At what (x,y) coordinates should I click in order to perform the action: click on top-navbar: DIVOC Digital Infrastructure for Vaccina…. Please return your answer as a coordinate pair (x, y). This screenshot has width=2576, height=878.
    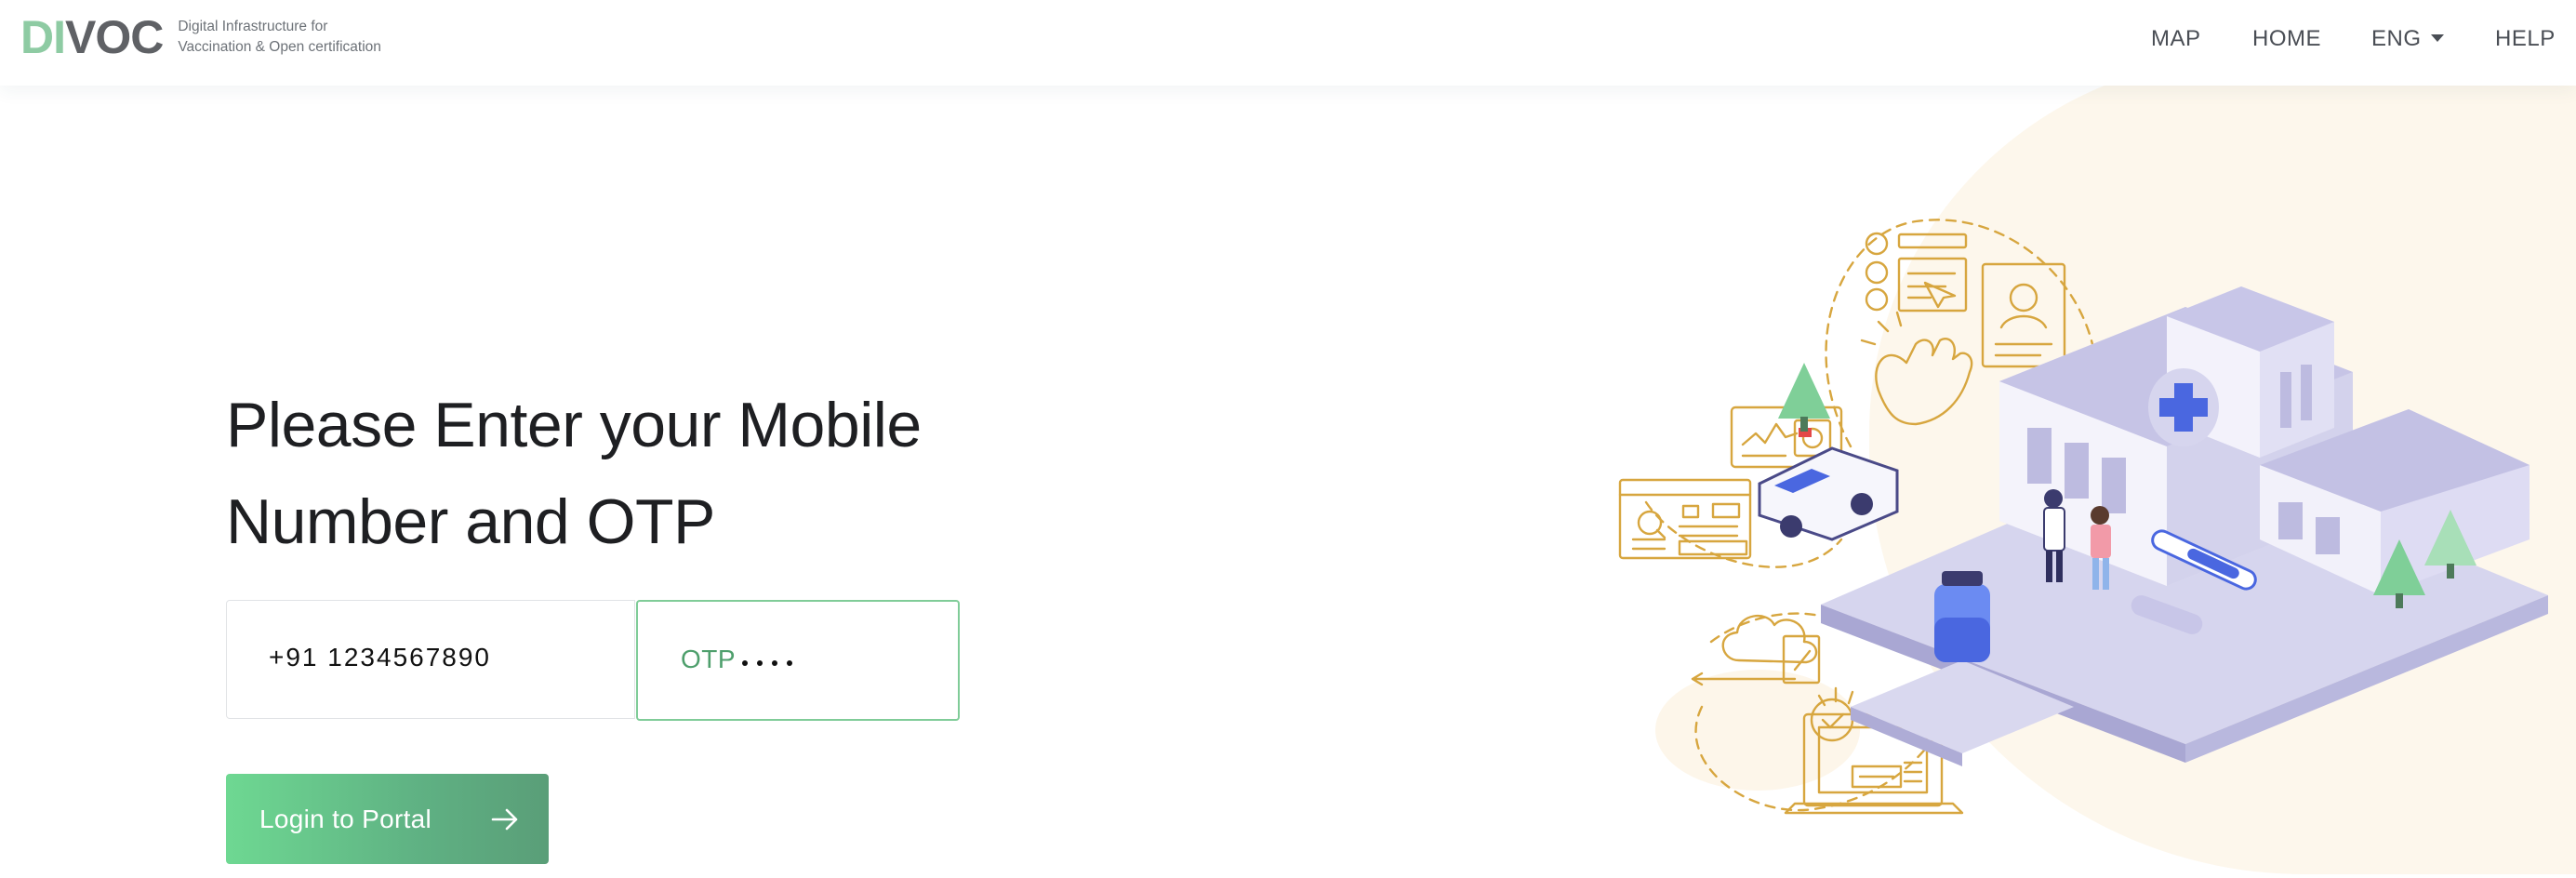
    Looking at the image, I should click on (1288, 43).